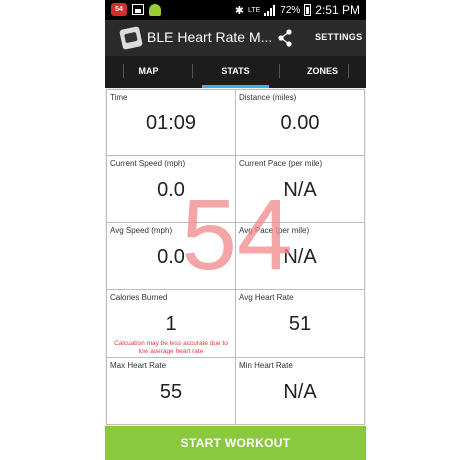 The image size is (460, 460). Describe the element at coordinates (254, 10) in the screenshot. I see `lte-indicator: LTE` at that location.